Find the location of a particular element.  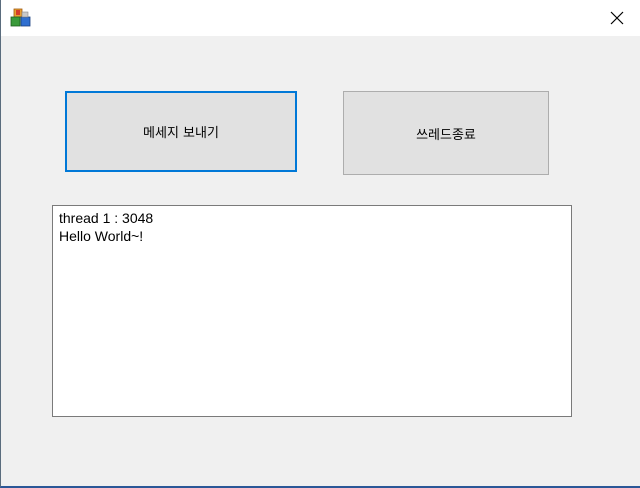

output-line: Hello World~! is located at coordinates (101, 236).